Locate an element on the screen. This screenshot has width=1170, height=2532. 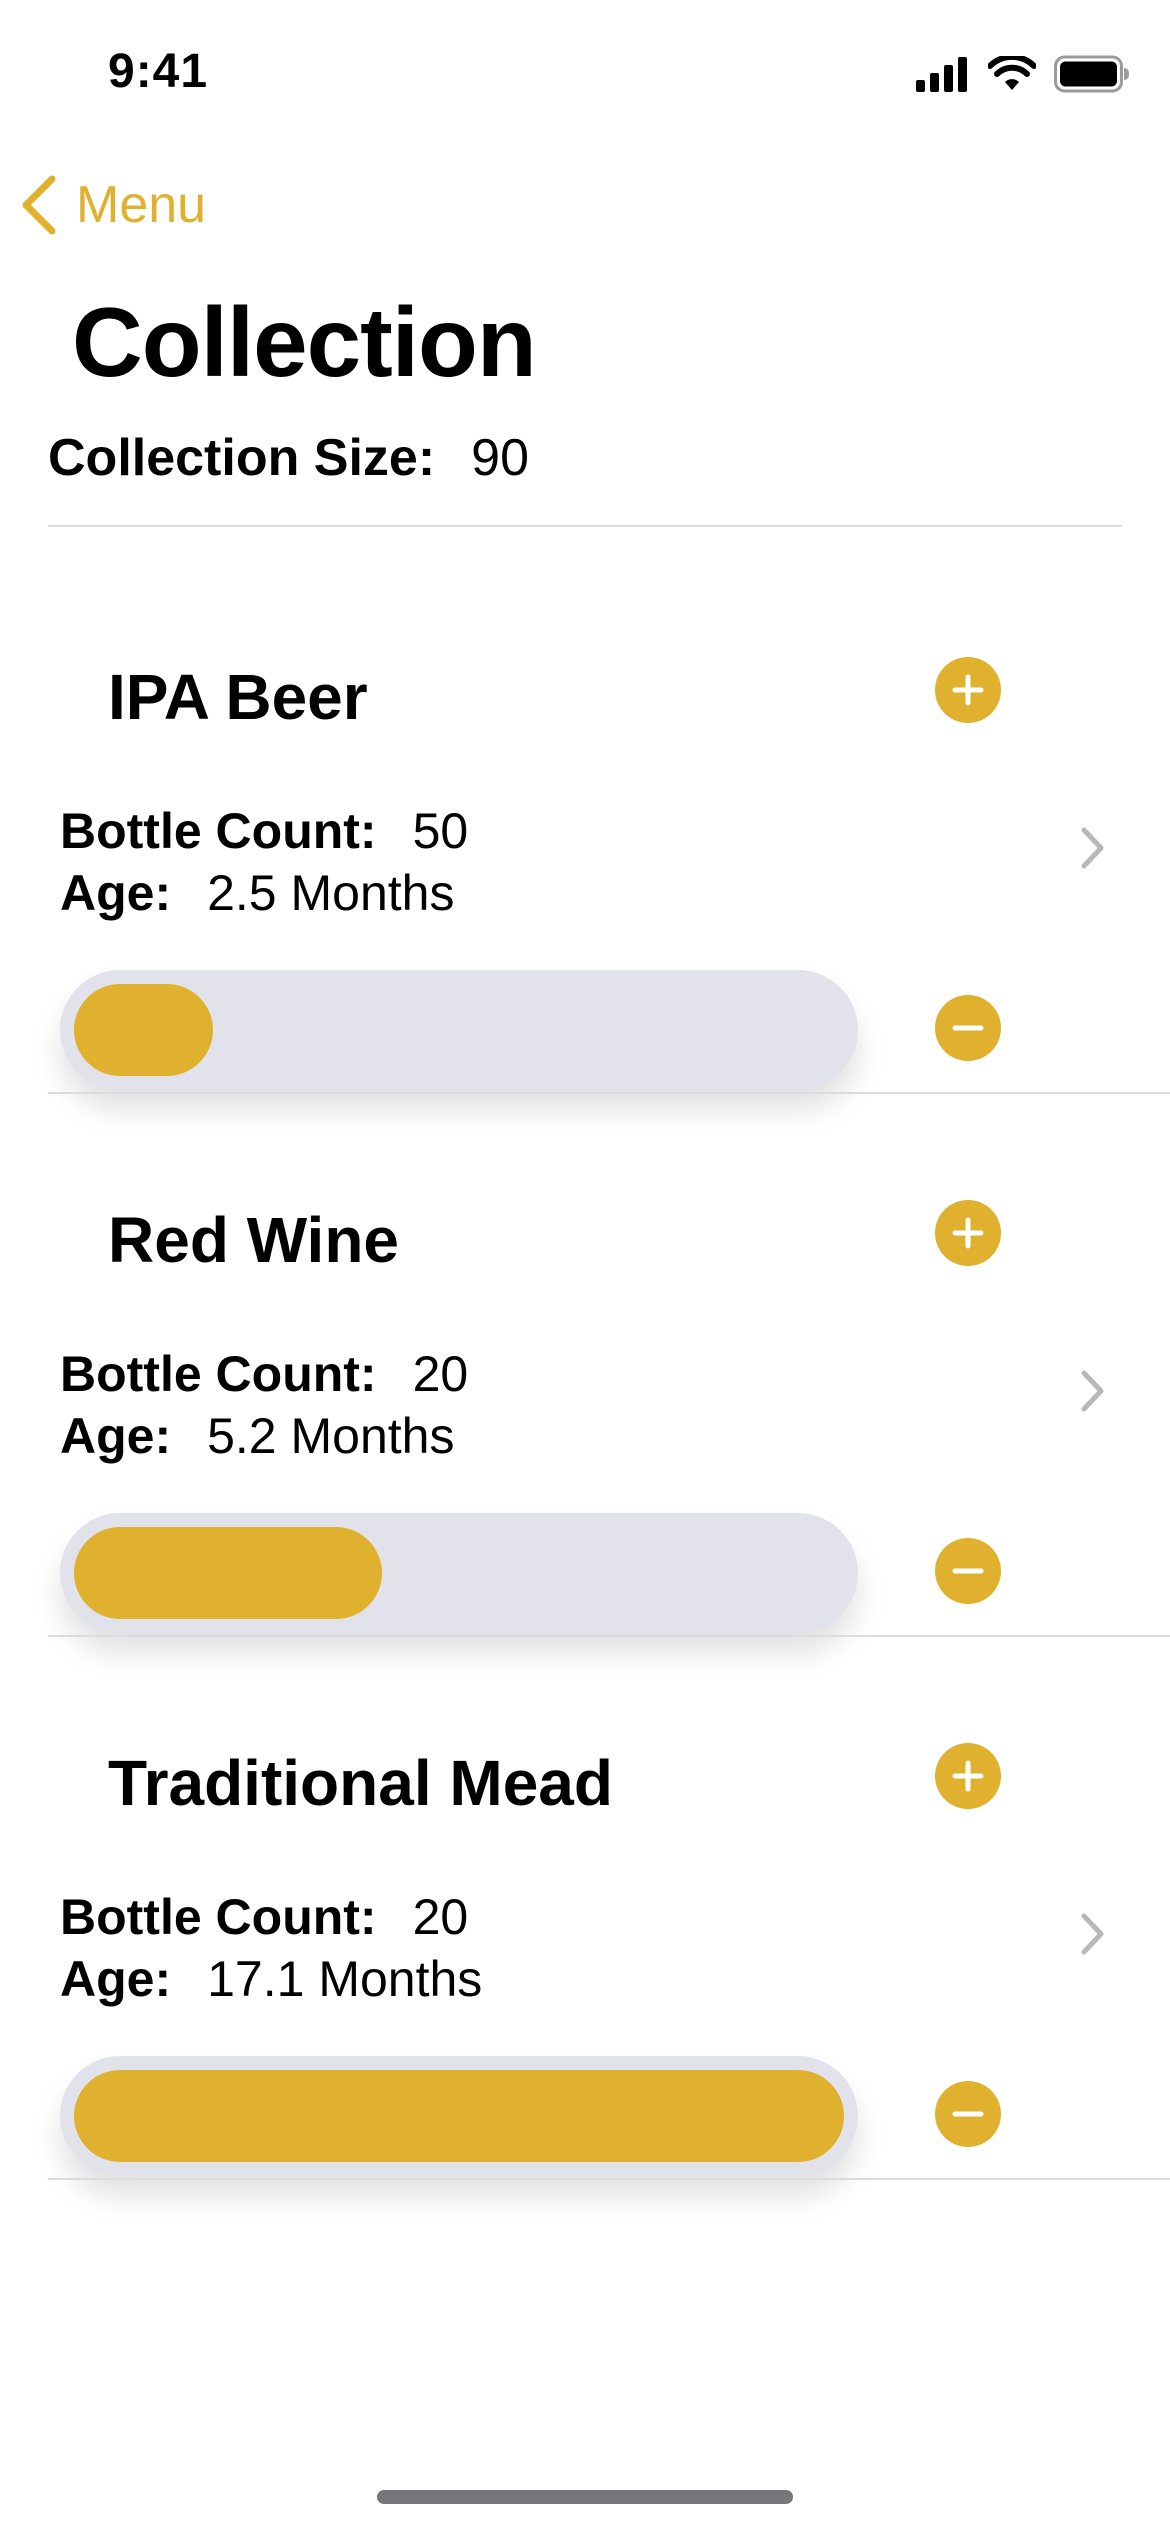
back-button-label: Menu is located at coordinates (141, 205).